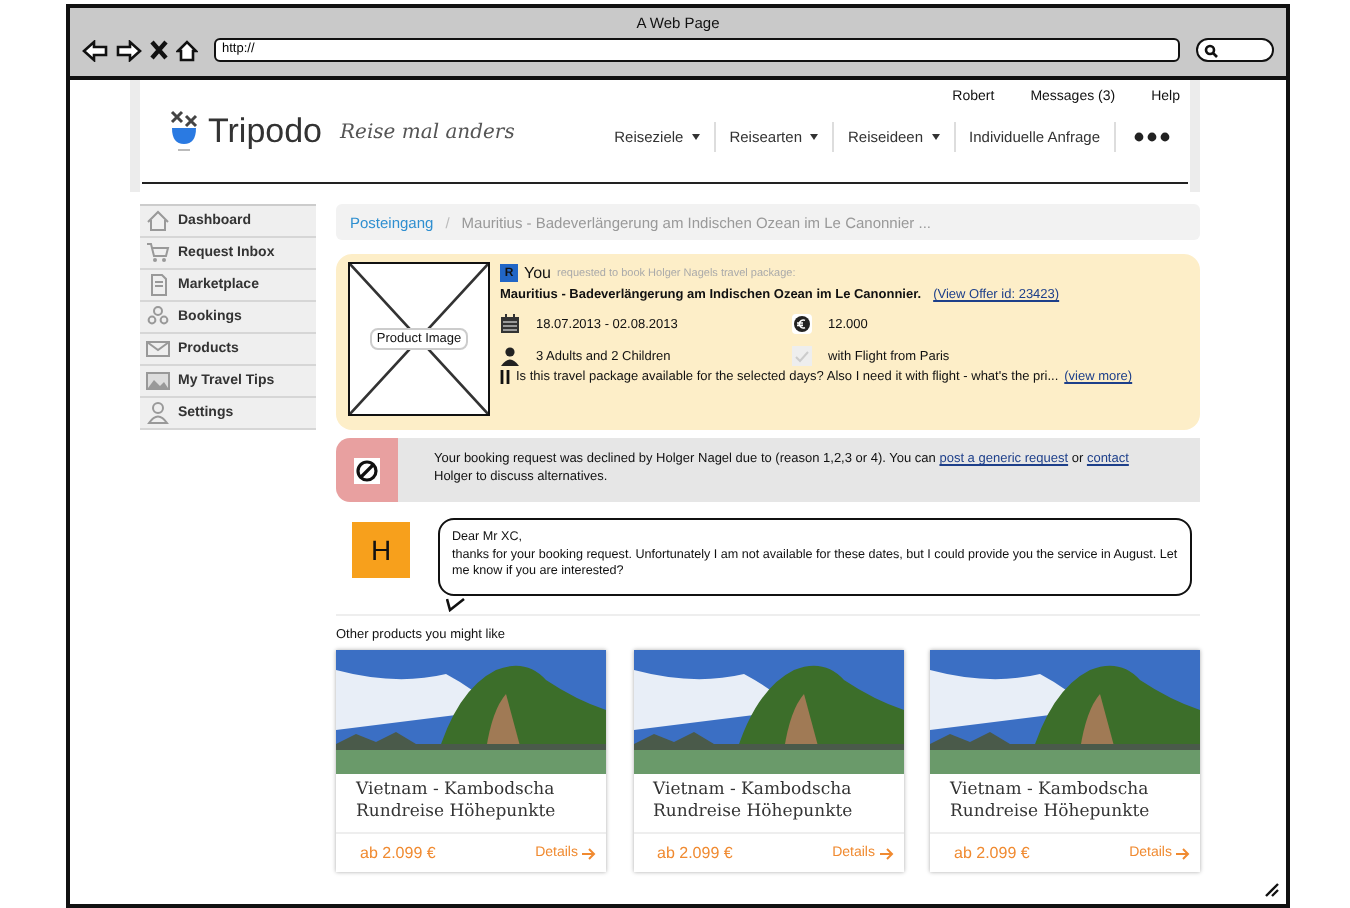  I want to click on document-icon, so click(158, 285).